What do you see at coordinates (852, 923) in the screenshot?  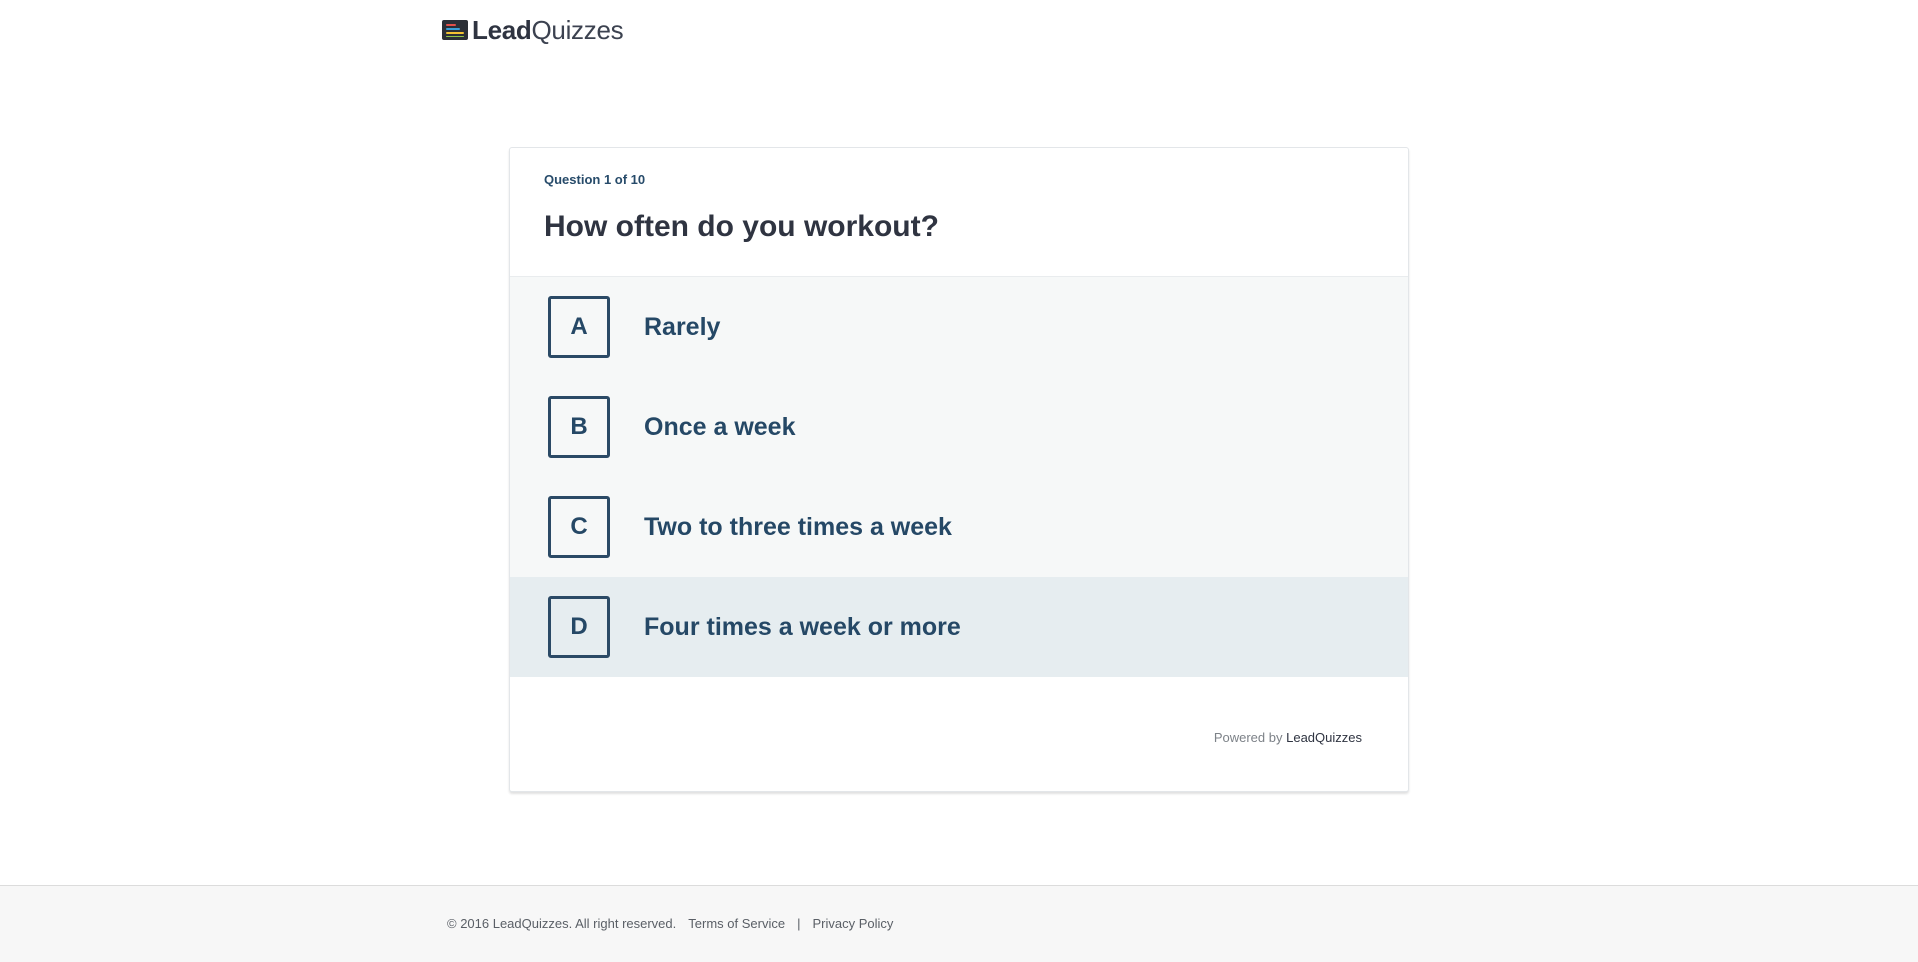 I see `privacy-policy-link: Privacy Policy` at bounding box center [852, 923].